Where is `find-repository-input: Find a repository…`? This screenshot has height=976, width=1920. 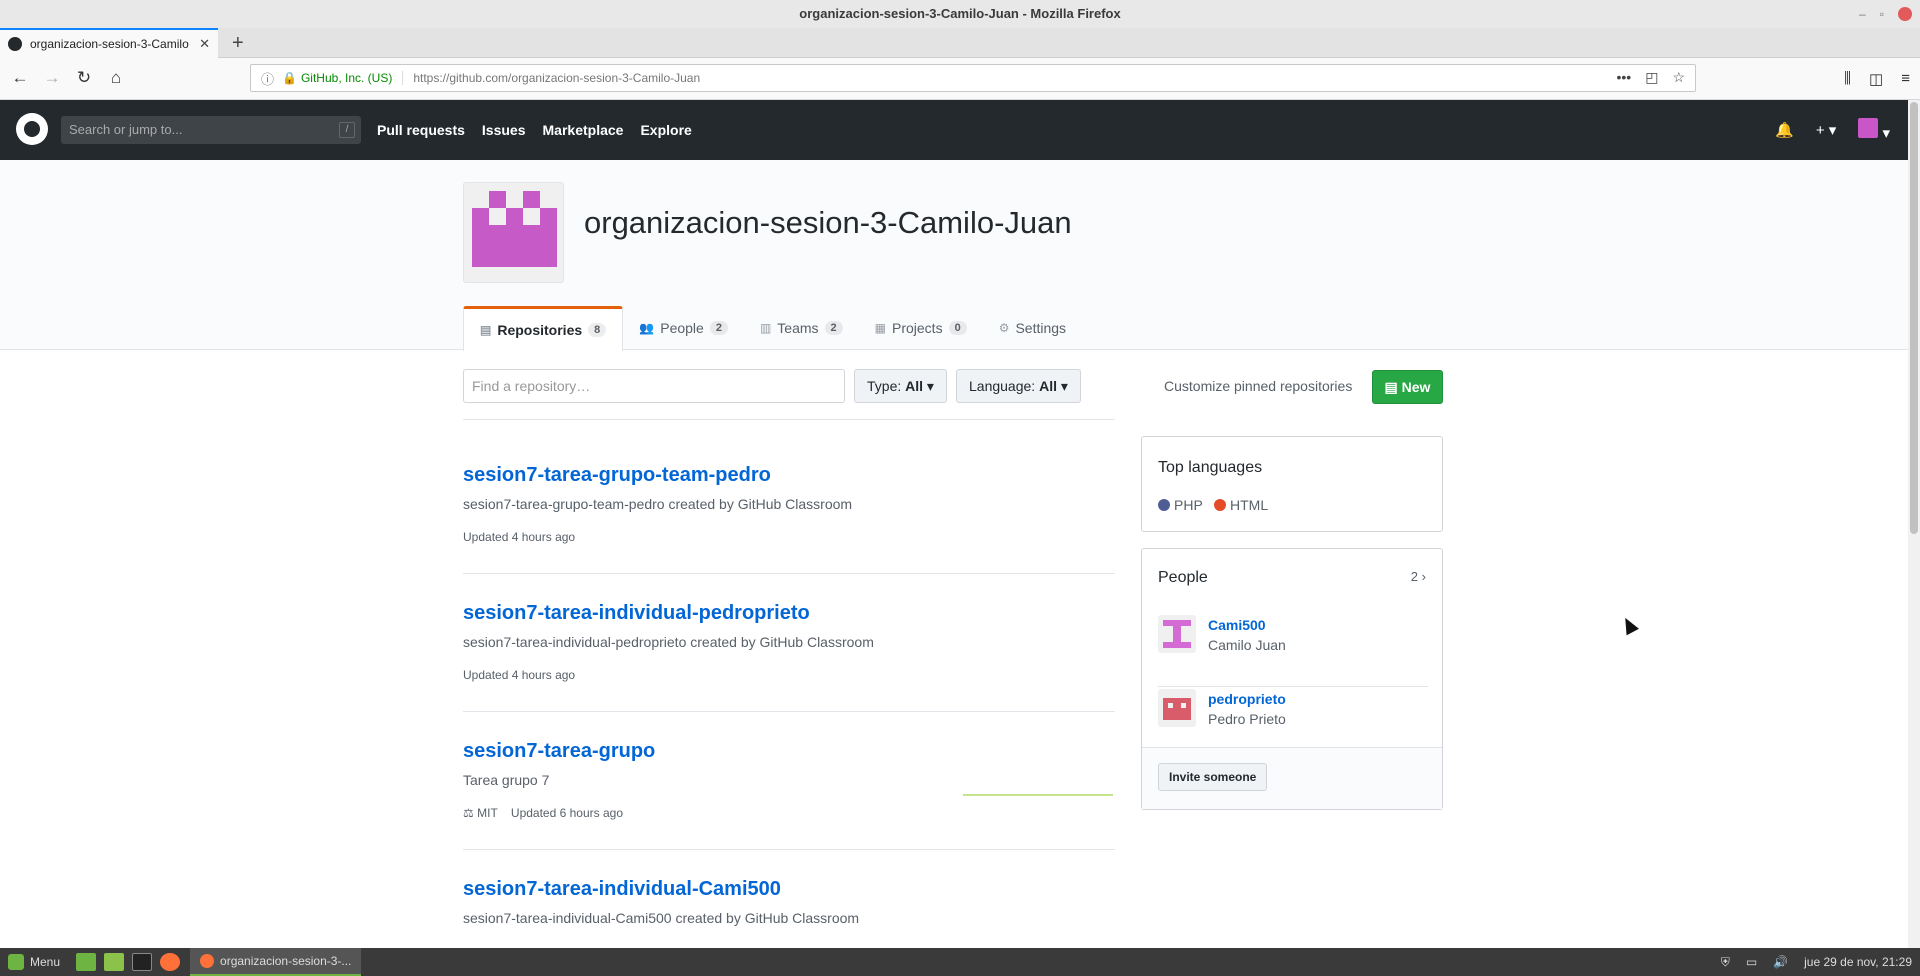 find-repository-input: Find a repository… is located at coordinates (654, 386).